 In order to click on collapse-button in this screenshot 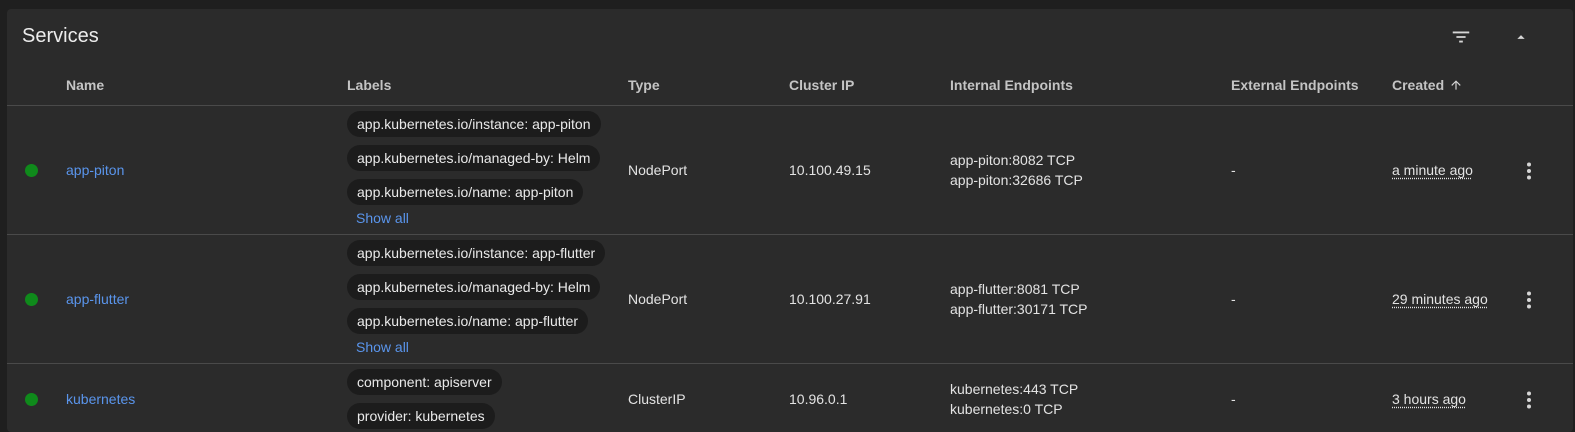, I will do `click(1521, 37)`.